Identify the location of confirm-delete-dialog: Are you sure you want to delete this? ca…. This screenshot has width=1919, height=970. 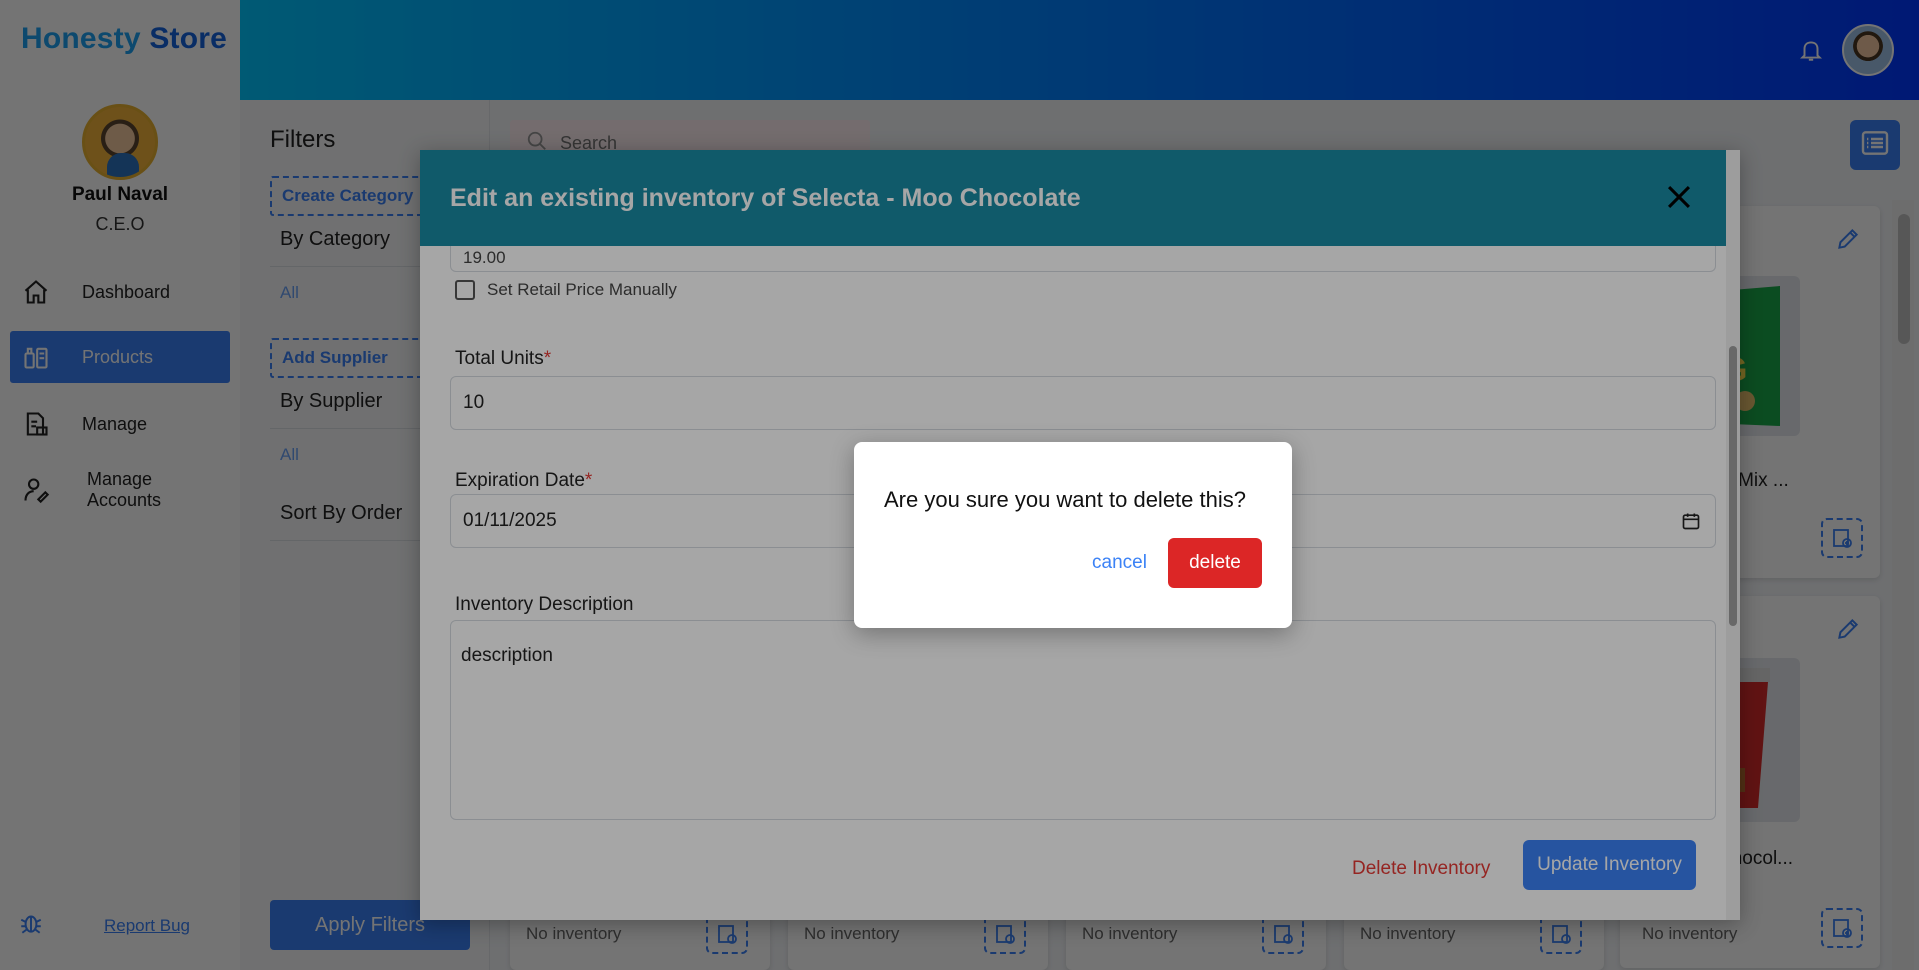
(1073, 535).